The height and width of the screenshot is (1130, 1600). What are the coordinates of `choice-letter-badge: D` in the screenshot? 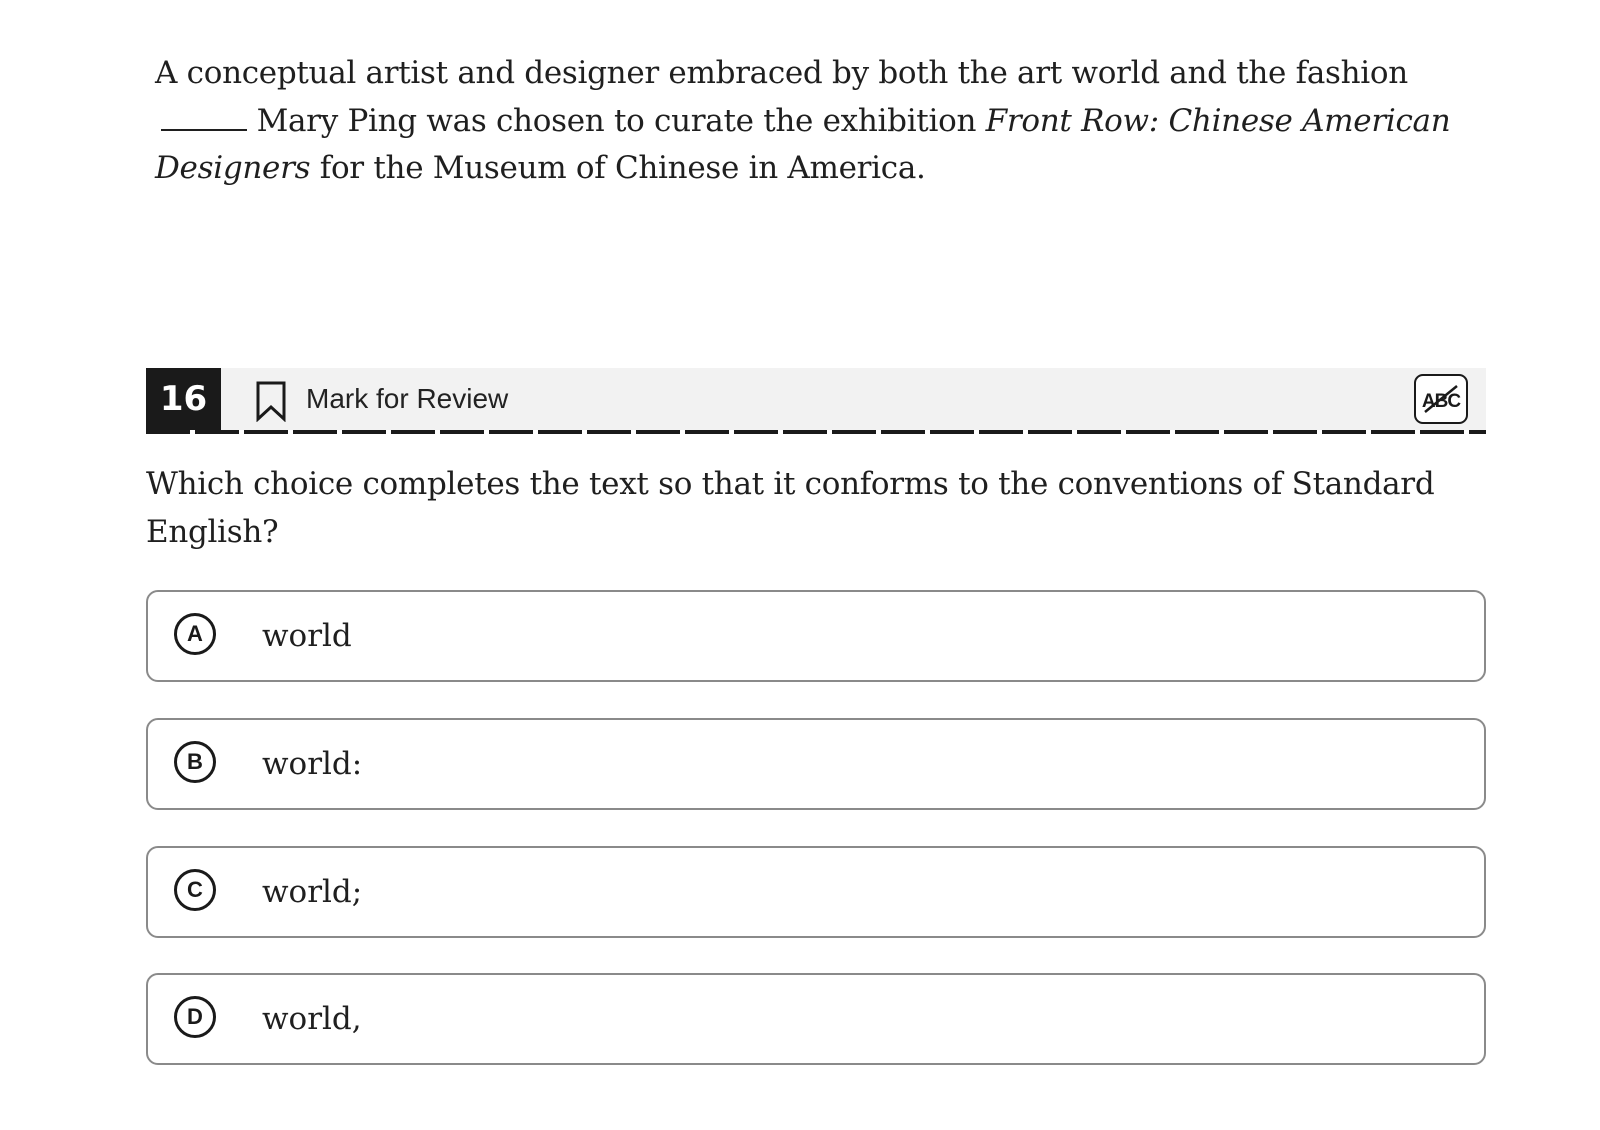 It's located at (195, 1017).